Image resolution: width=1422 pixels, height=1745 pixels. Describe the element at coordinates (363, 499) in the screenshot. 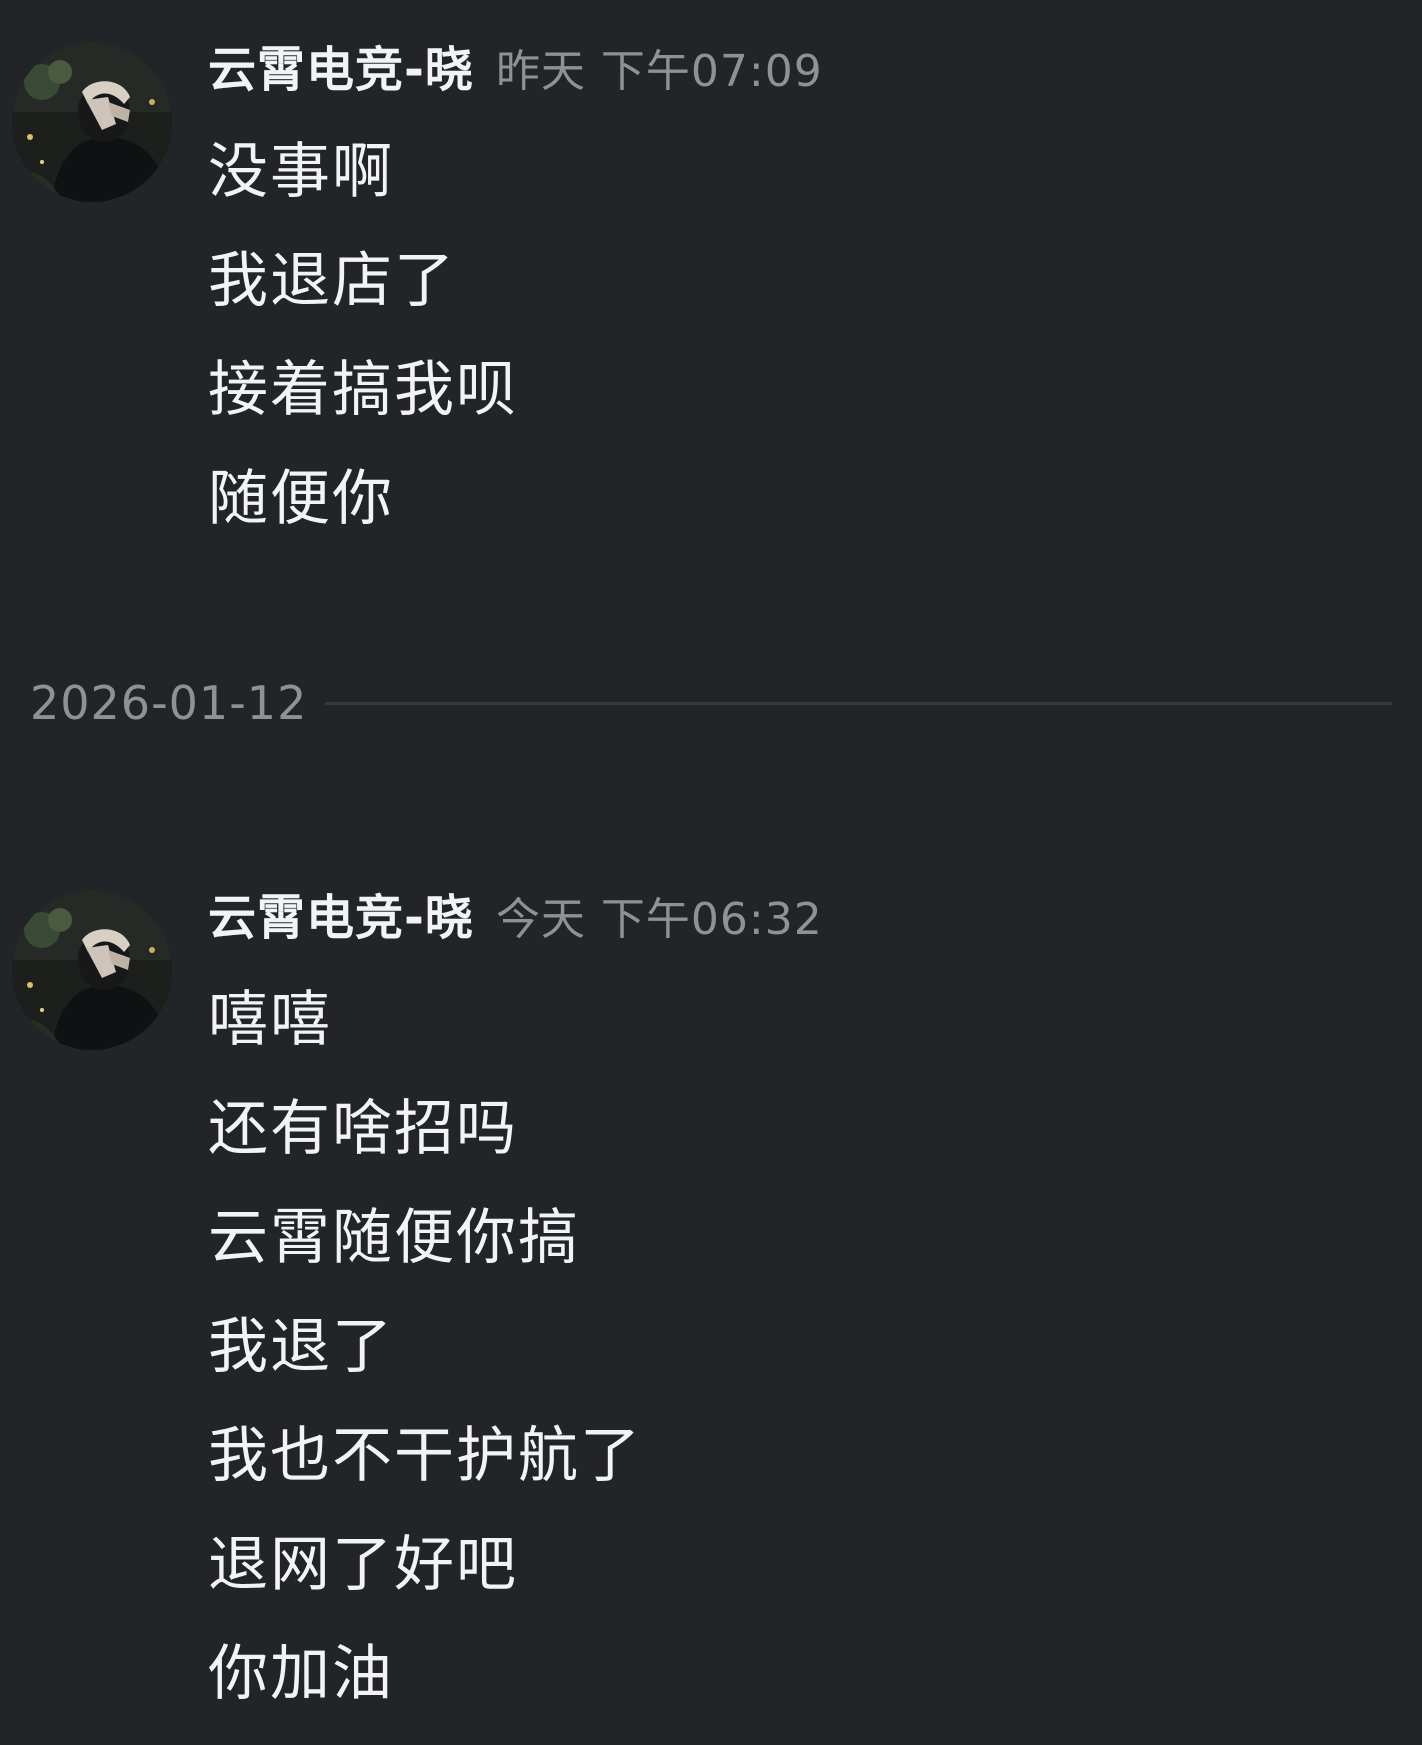

I see `message-line: 随便你` at that location.